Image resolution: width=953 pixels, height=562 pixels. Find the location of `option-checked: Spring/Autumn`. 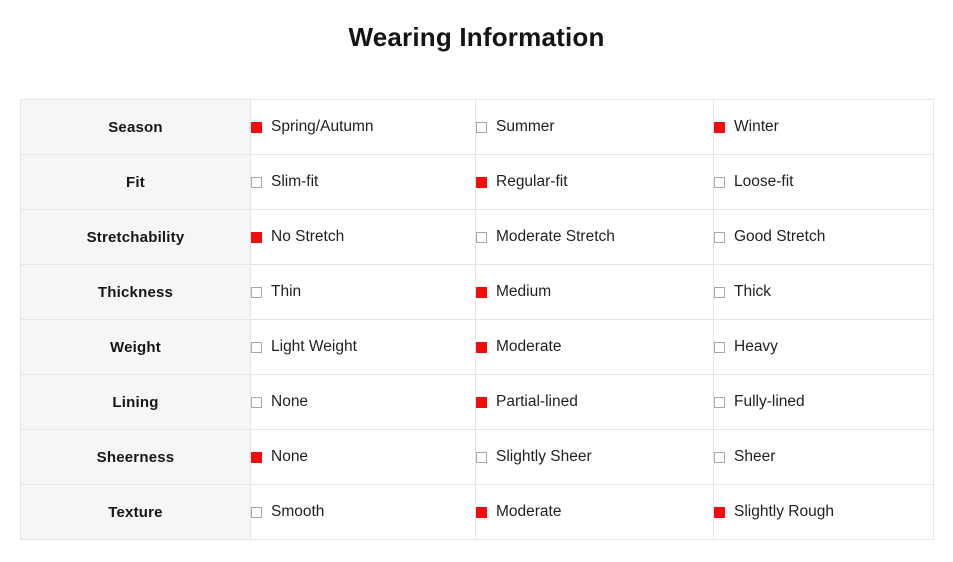

option-checked: Spring/Autumn is located at coordinates (363, 127).